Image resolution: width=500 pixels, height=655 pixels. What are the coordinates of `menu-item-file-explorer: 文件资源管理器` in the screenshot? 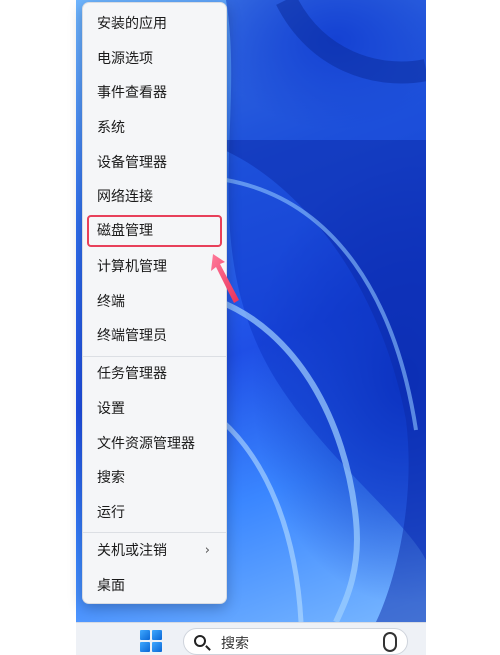 It's located at (154, 444).